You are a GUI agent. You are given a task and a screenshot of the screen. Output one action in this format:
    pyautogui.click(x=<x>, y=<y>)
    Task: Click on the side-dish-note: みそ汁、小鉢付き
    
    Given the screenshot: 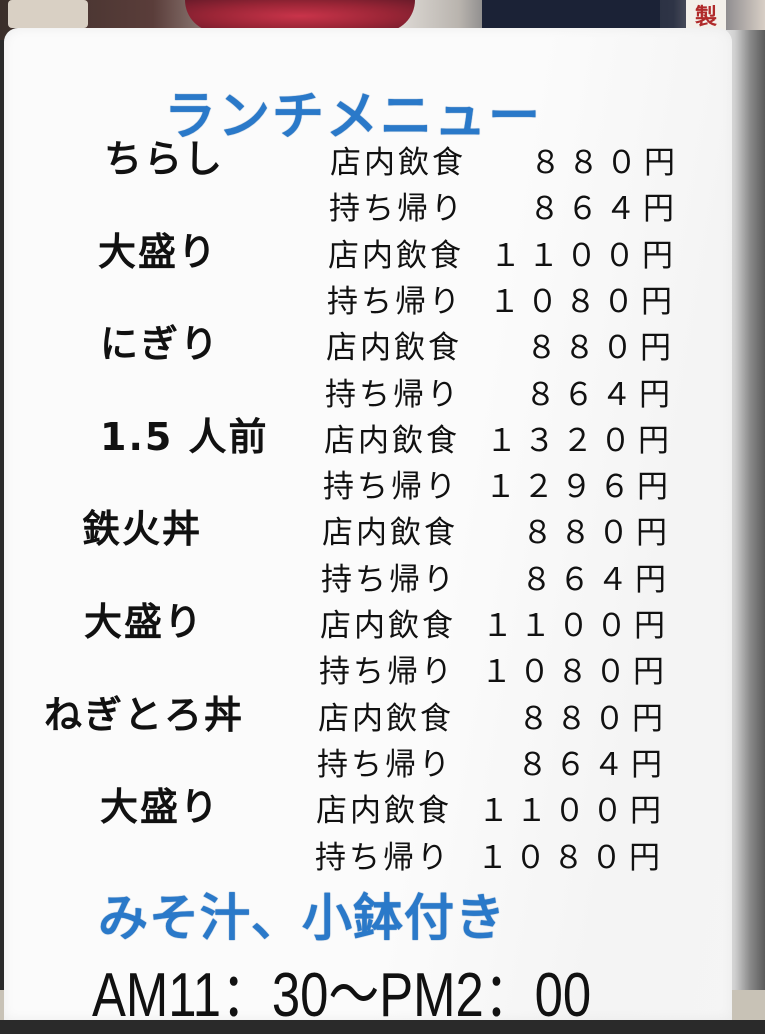 What is the action you would take?
    pyautogui.click(x=302, y=918)
    